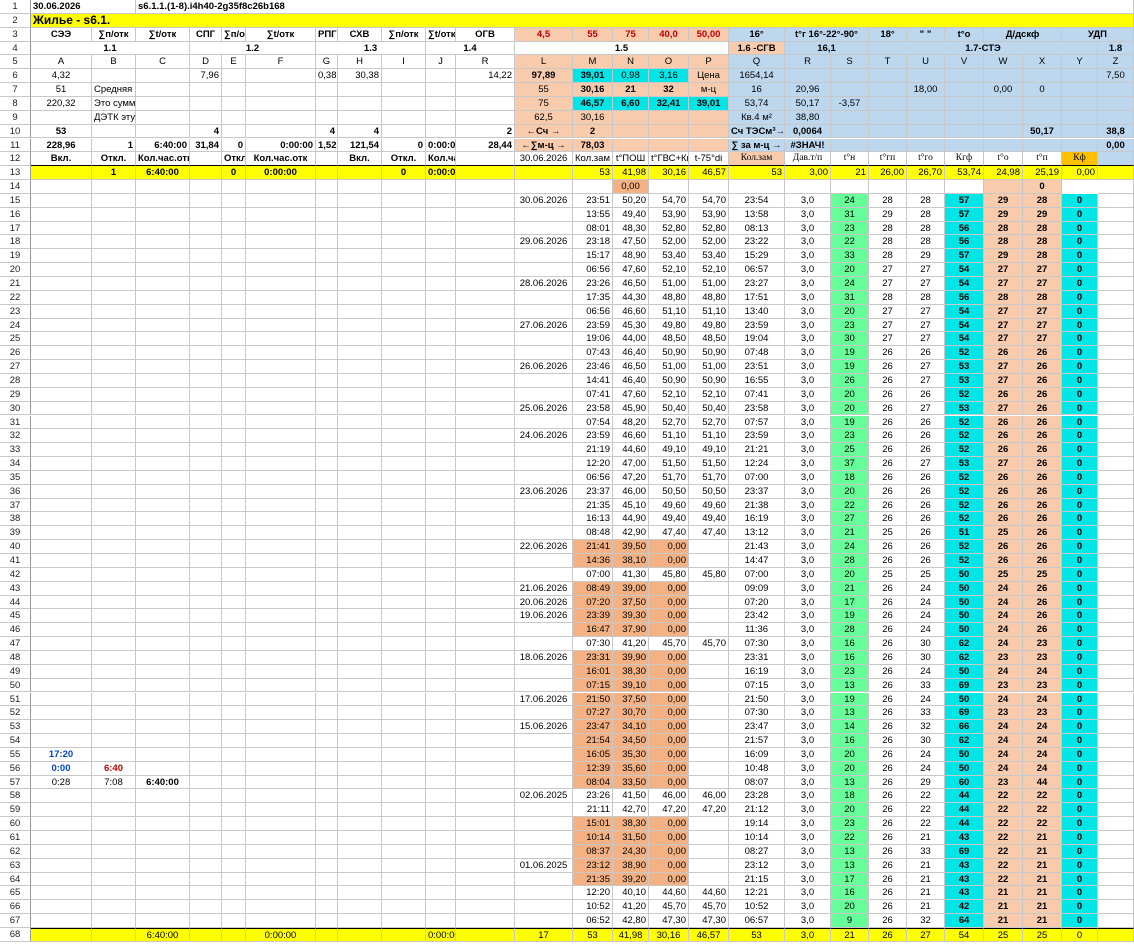 Image resolution: width=1134 pixels, height=952 pixels. What do you see at coordinates (709, 311) in the screenshot?
I see `log-cell: 51,10` at bounding box center [709, 311].